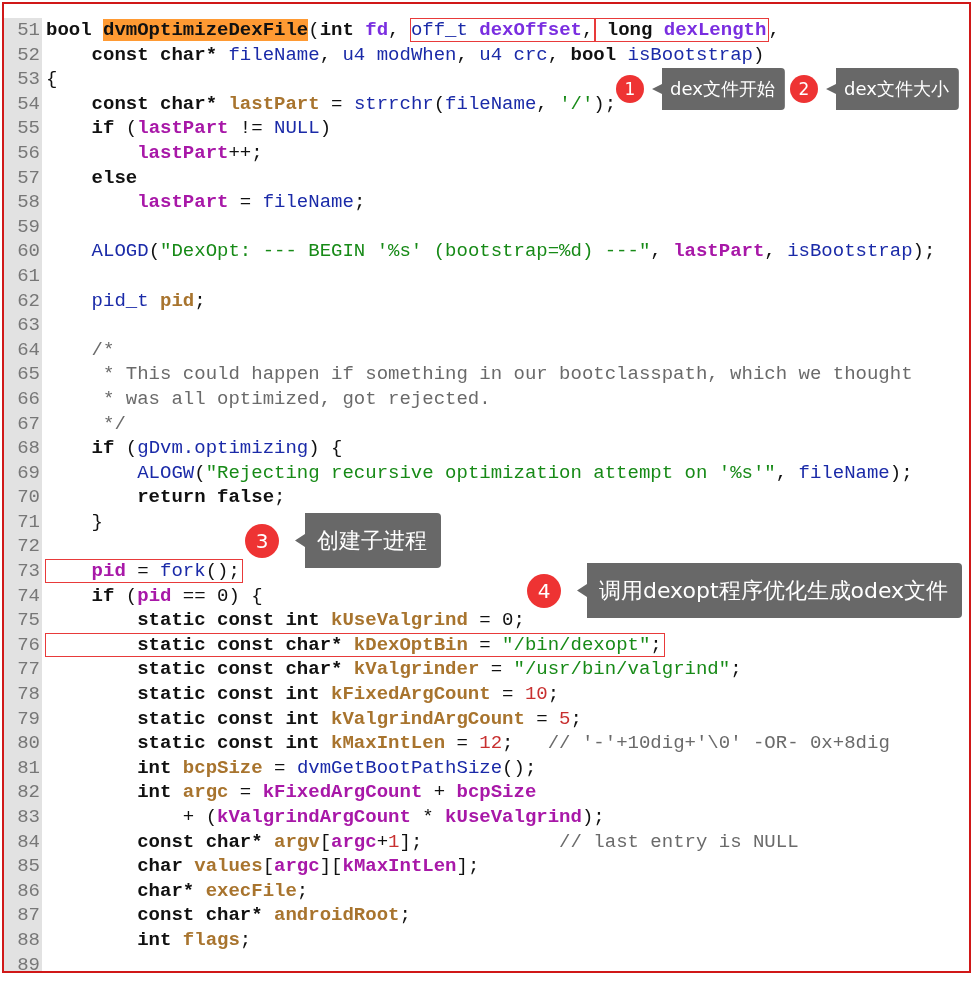  Describe the element at coordinates (273, 915) in the screenshot. I see `code-line: const char* androidRoot;` at that location.